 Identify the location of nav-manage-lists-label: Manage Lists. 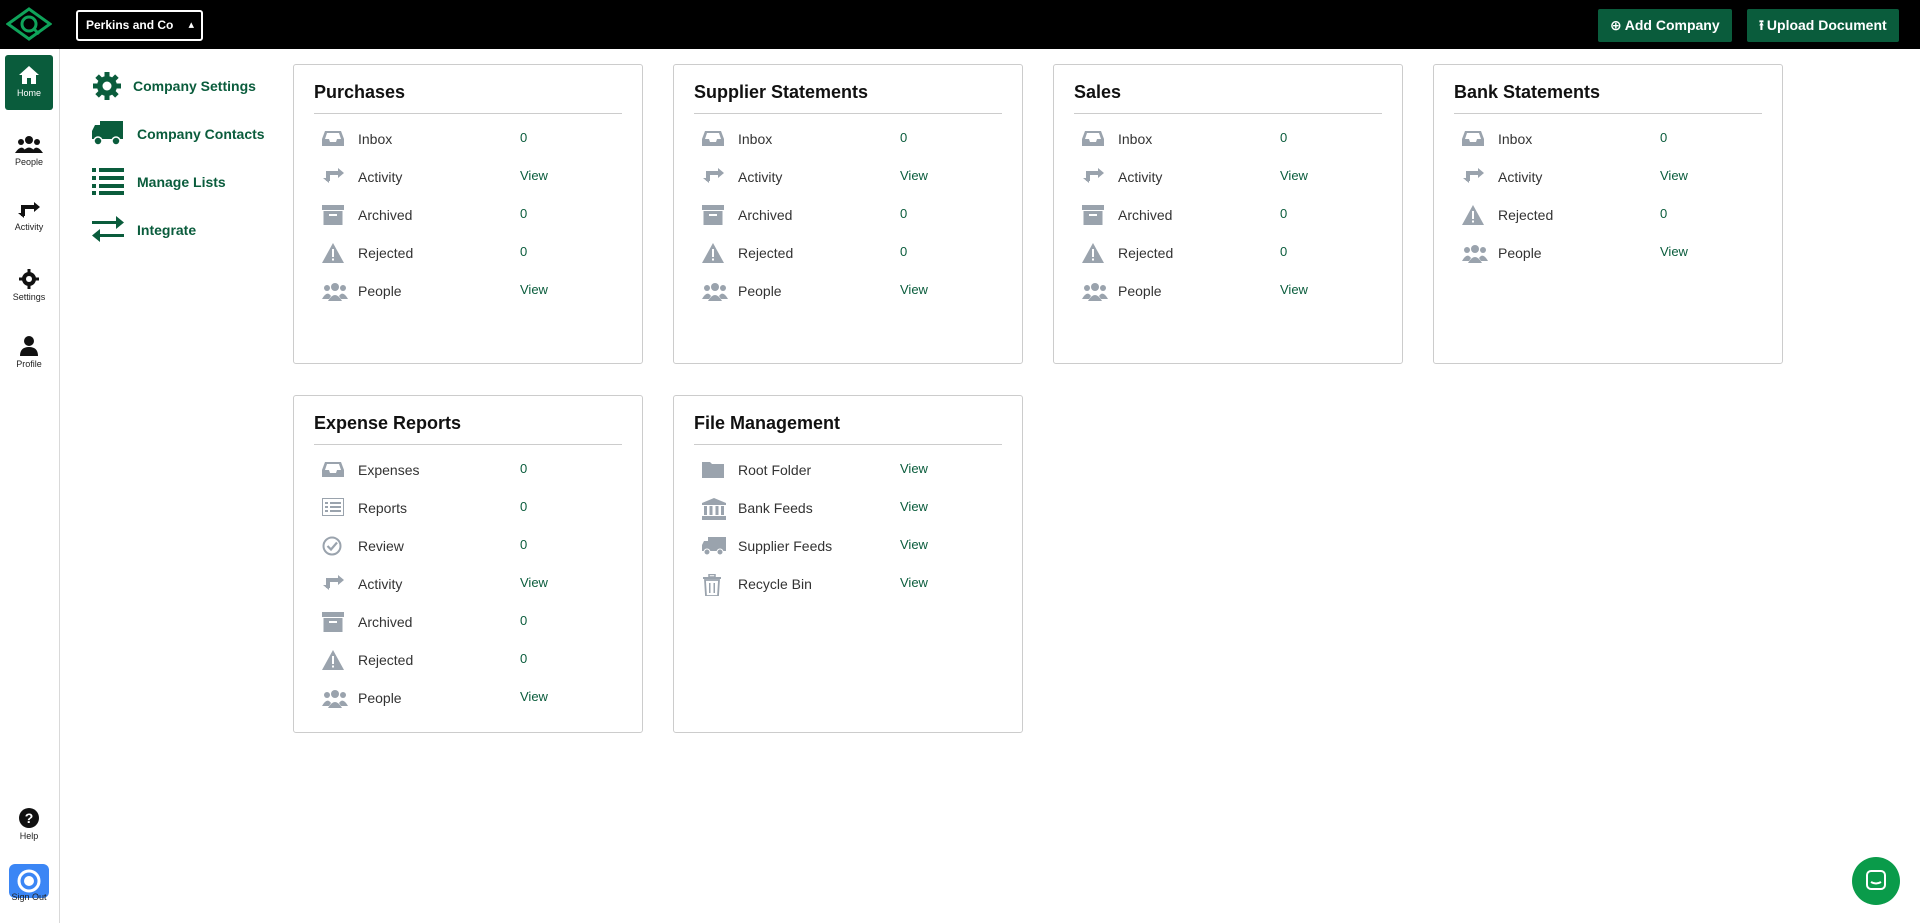
(181, 182).